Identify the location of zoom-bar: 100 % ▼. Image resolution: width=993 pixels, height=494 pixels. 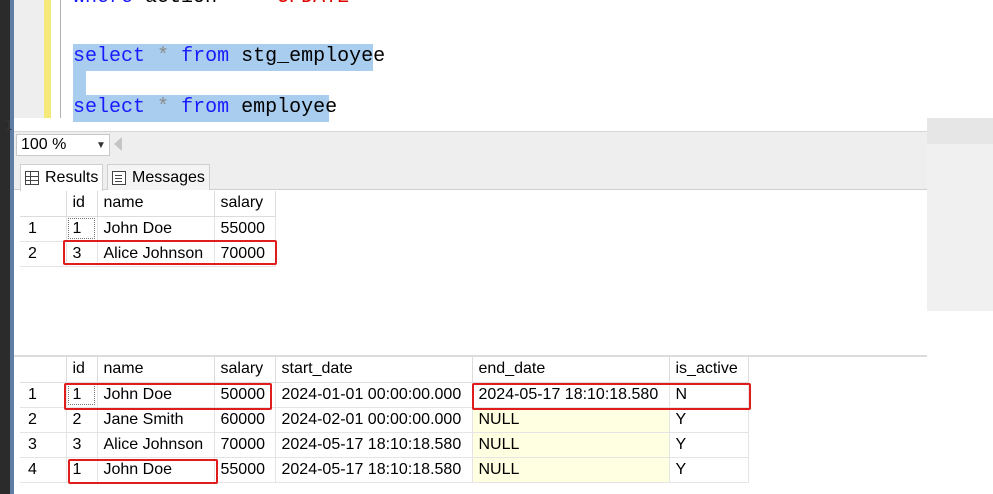
(470, 144).